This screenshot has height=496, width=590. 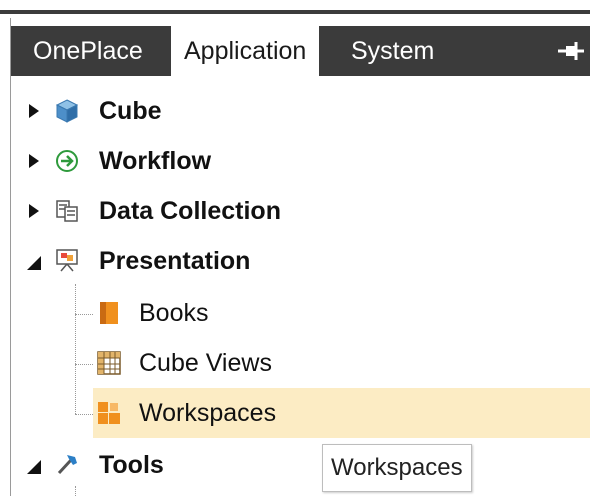 I want to click on tree-item-cube: Cube, so click(x=300, y=111).